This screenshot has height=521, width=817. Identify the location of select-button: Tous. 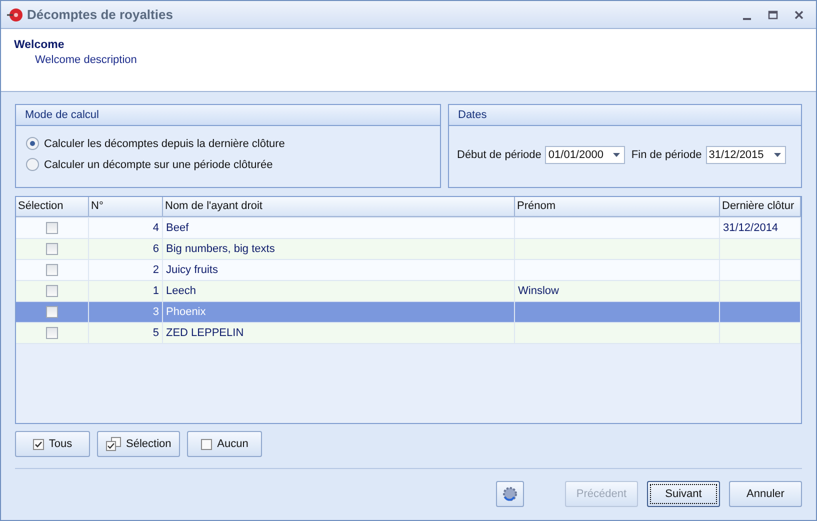
(52, 444).